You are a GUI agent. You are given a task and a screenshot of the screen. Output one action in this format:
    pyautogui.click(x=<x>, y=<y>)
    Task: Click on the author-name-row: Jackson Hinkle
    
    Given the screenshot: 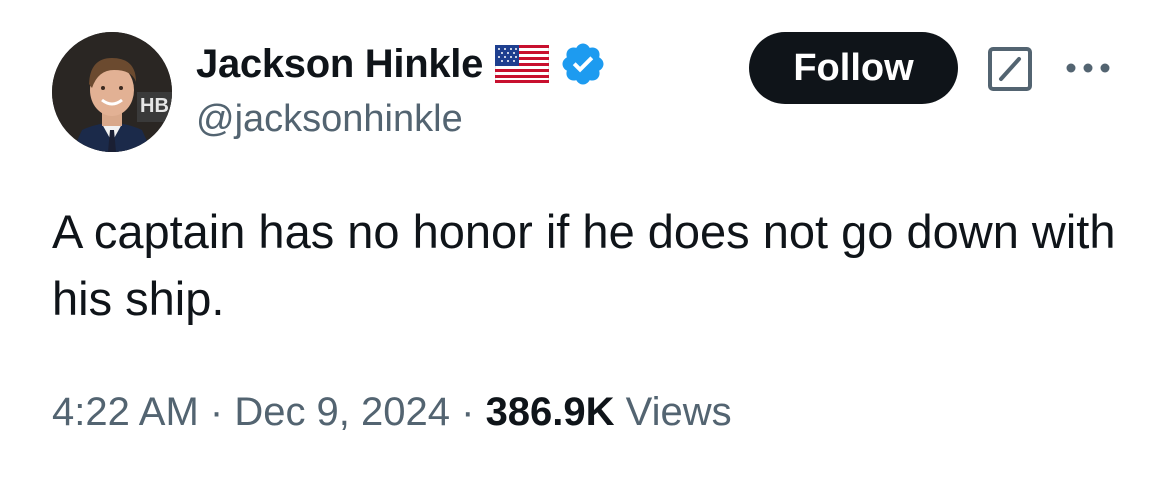 What is the action you would take?
    pyautogui.click(x=401, y=64)
    